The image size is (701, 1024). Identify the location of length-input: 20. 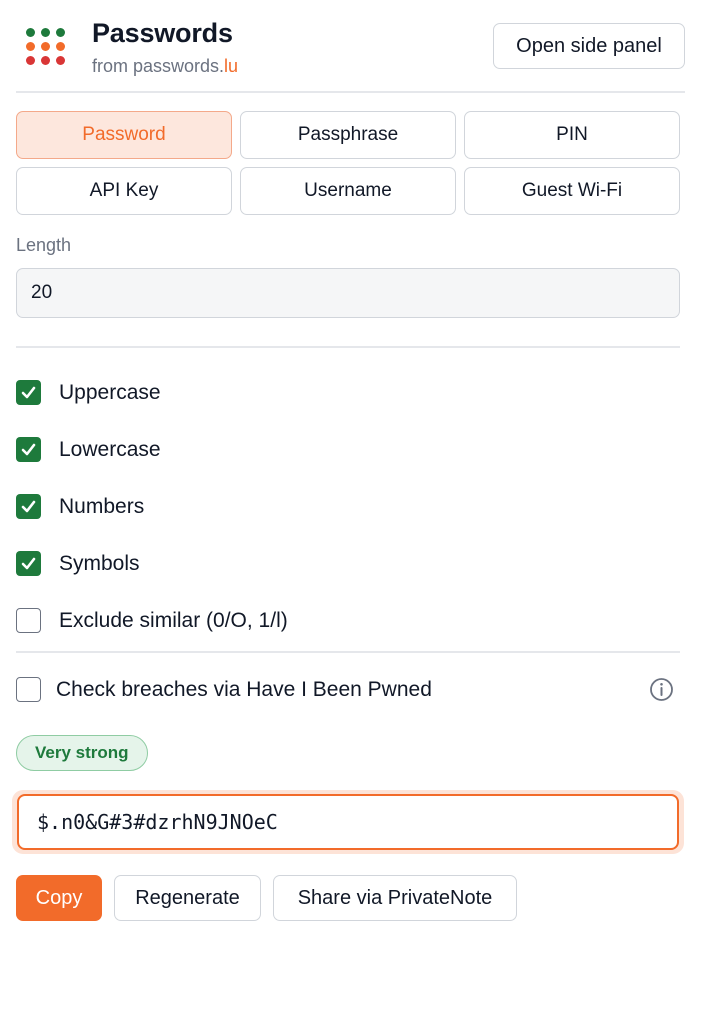
(348, 293).